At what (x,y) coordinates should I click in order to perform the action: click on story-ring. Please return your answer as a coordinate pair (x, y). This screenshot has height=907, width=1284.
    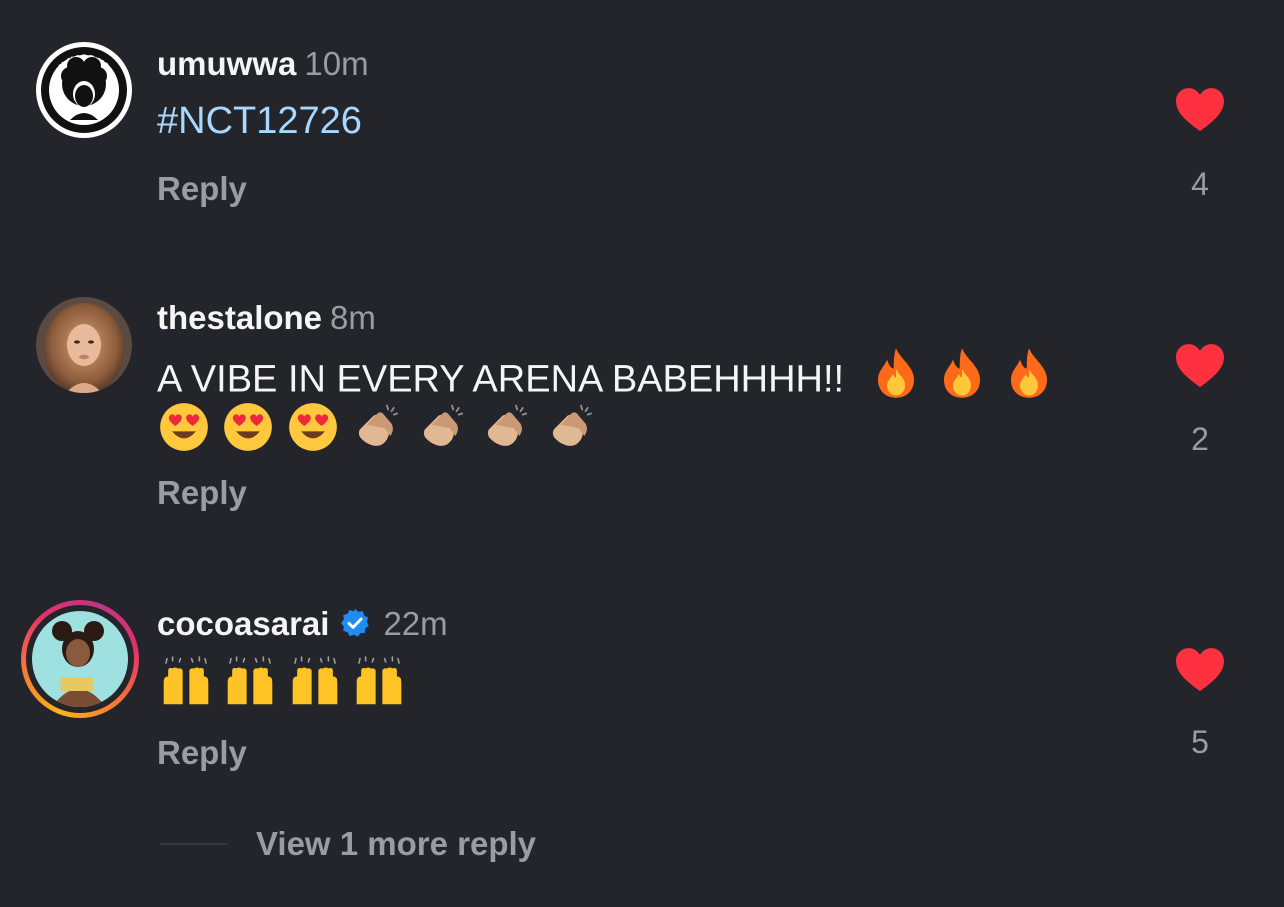
    Looking at the image, I should click on (80, 659).